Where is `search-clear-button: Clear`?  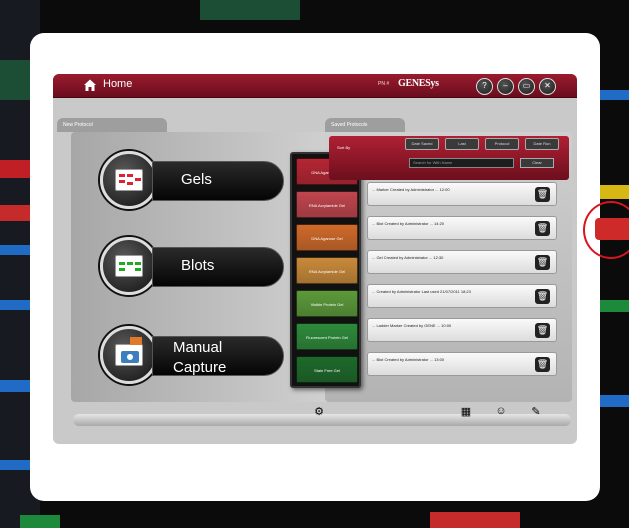 search-clear-button: Clear is located at coordinates (537, 163).